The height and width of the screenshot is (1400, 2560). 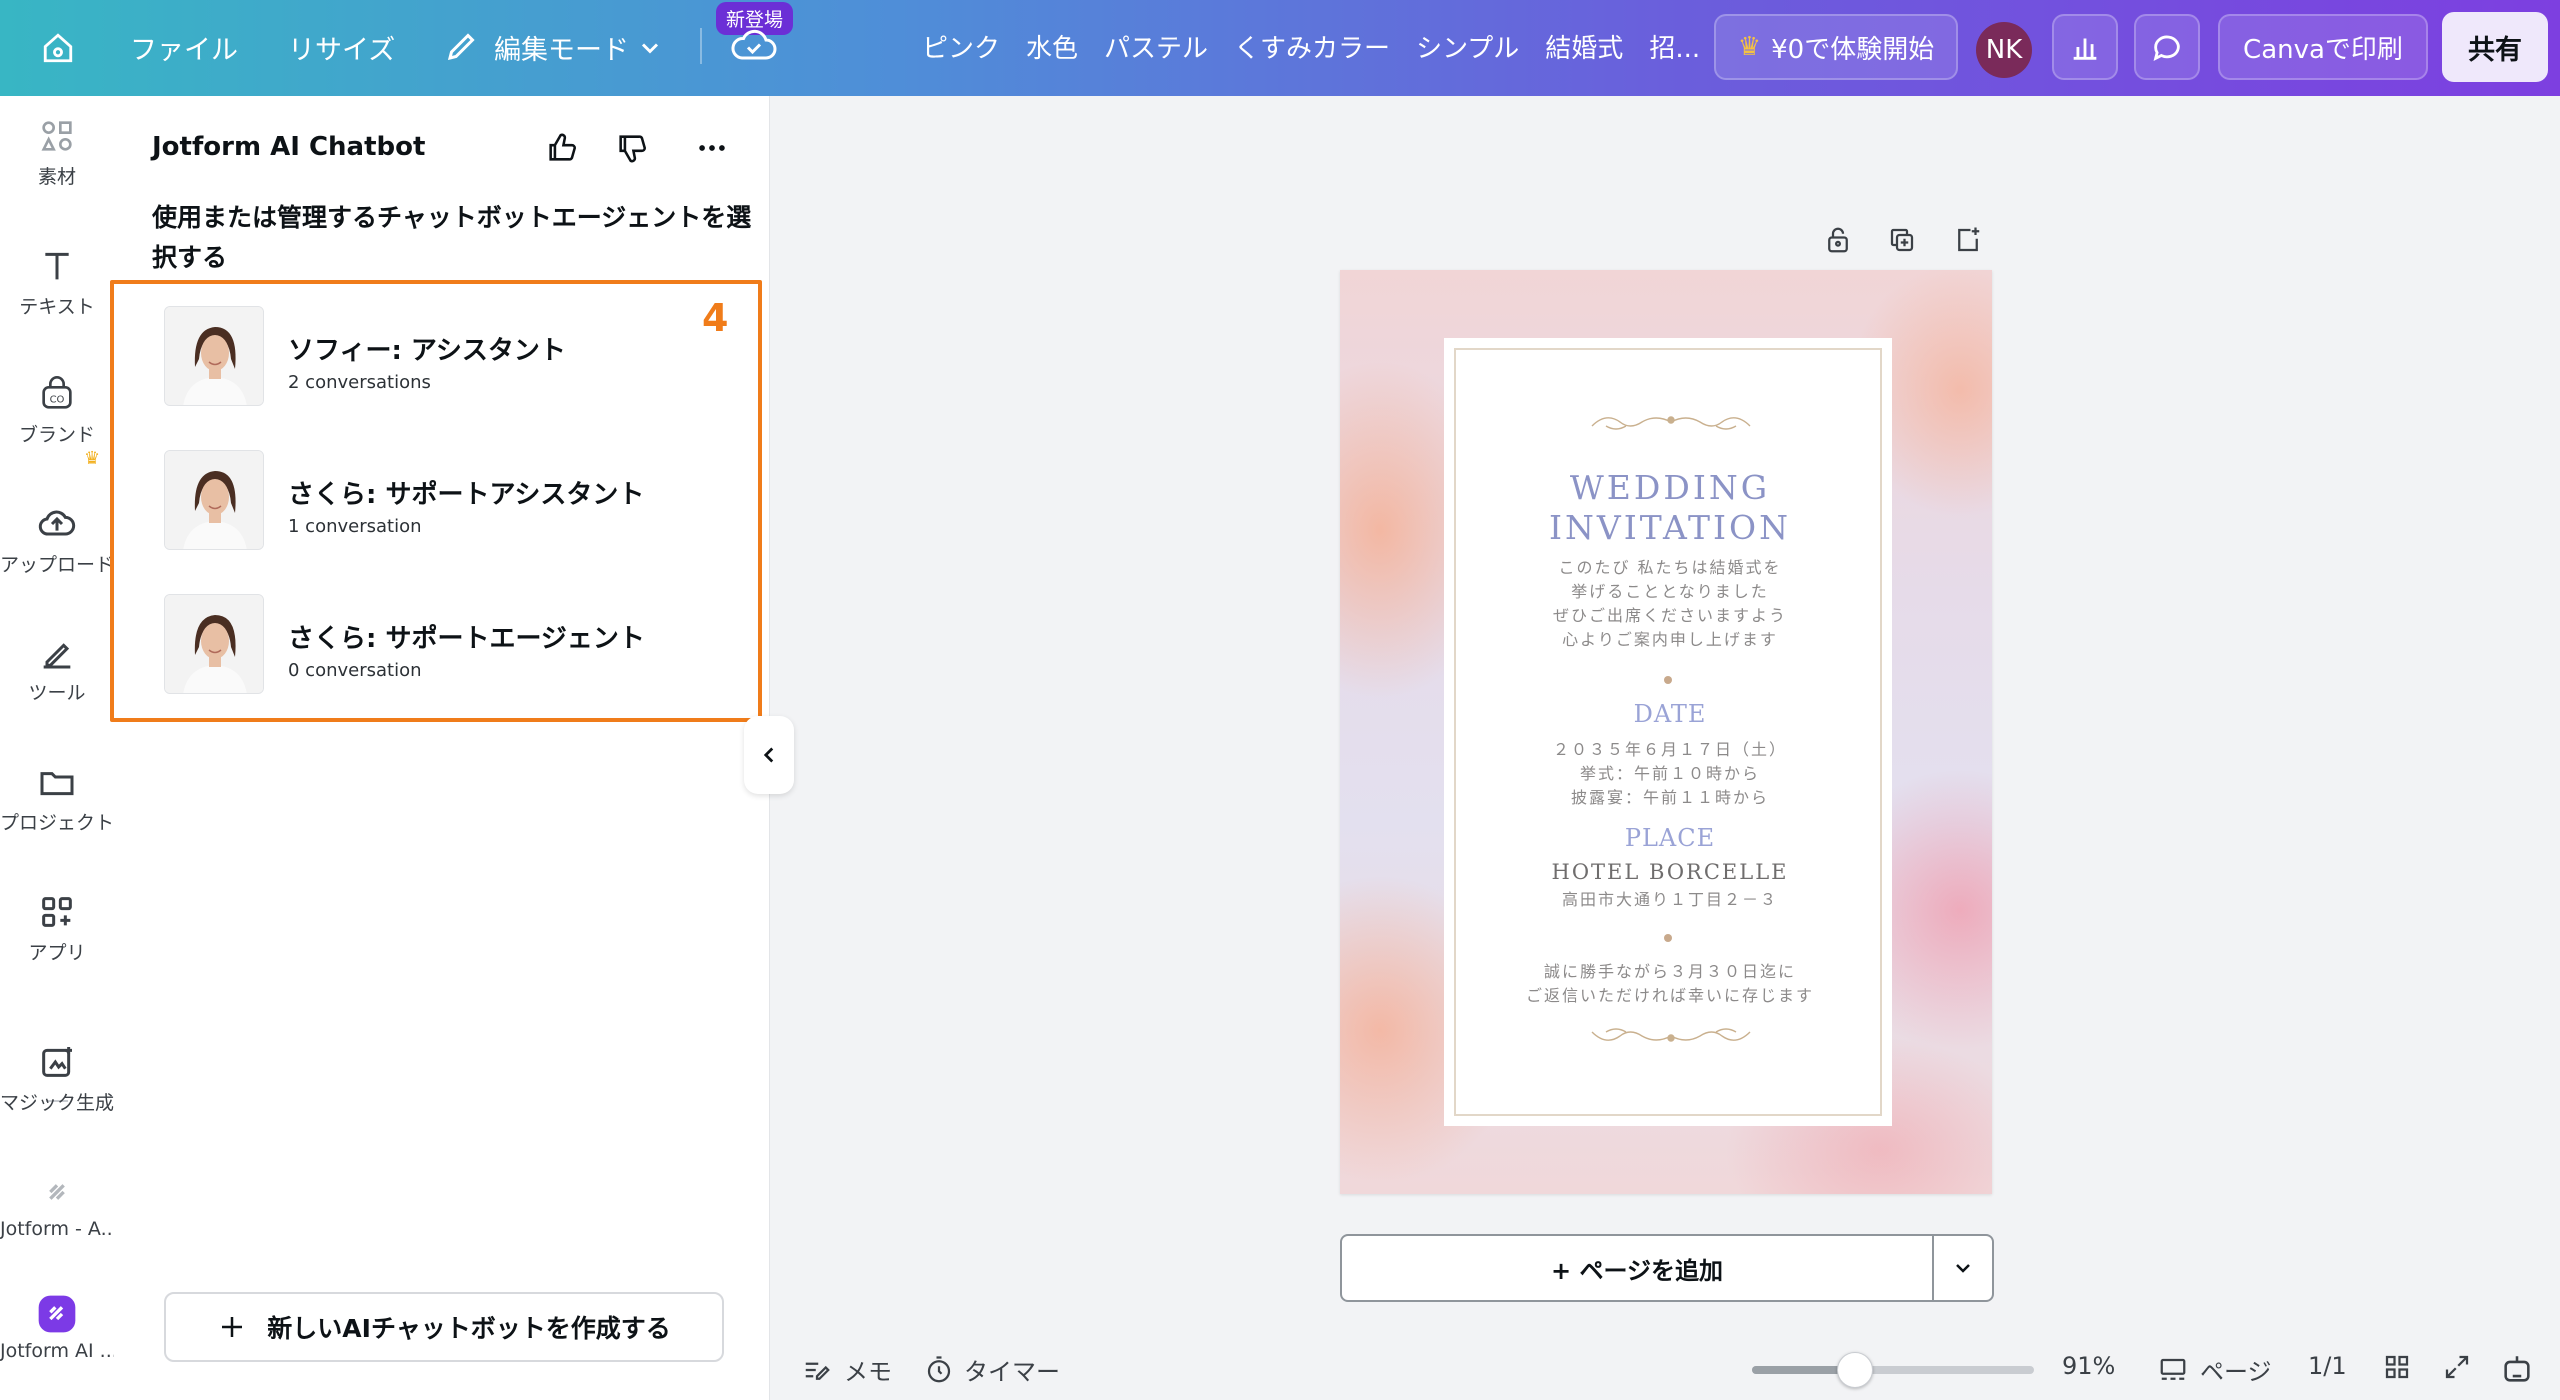 What do you see at coordinates (1669, 615) in the screenshot?
I see `intro-line: ぜひご出席くださいますよう` at bounding box center [1669, 615].